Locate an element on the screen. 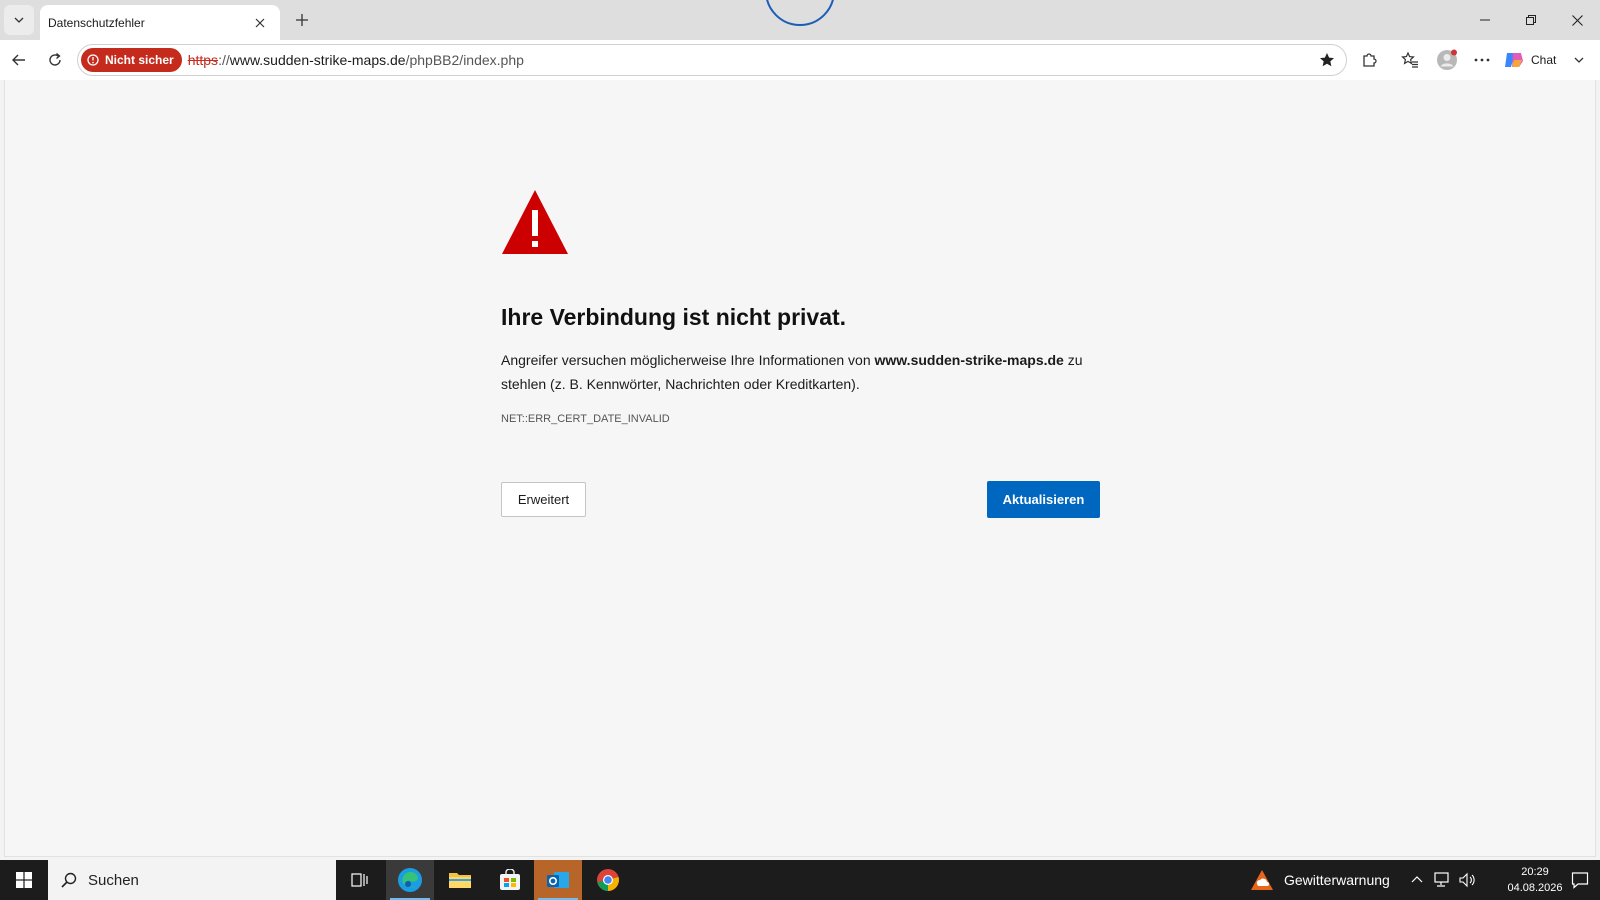 The width and height of the screenshot is (1600, 900). more-dots-icon is located at coordinates (1482, 60).